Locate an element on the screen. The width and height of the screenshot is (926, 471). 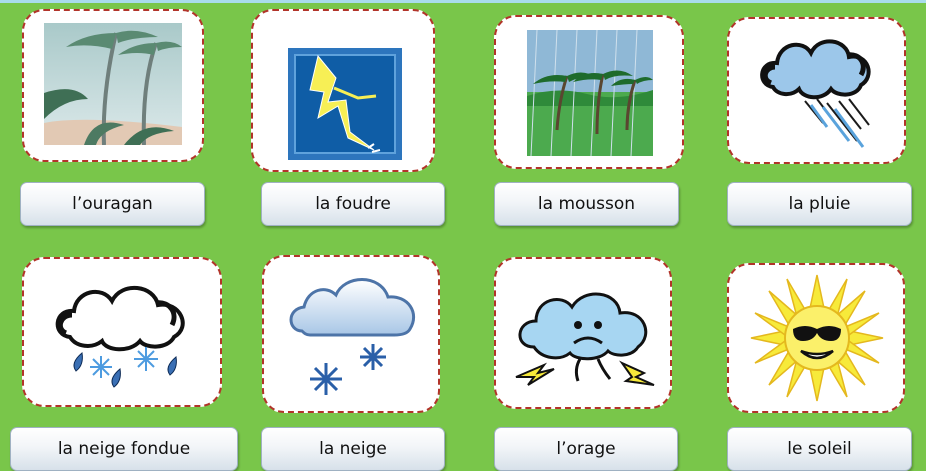
card-monsoon is located at coordinates (589, 92).